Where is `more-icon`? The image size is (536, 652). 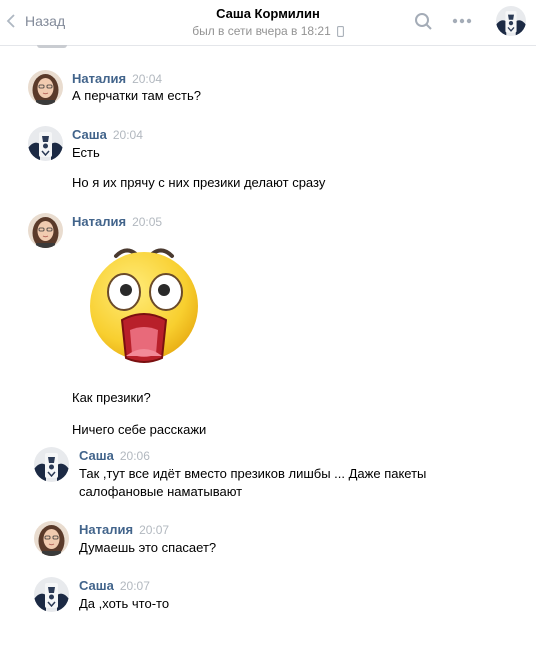 more-icon is located at coordinates (462, 21).